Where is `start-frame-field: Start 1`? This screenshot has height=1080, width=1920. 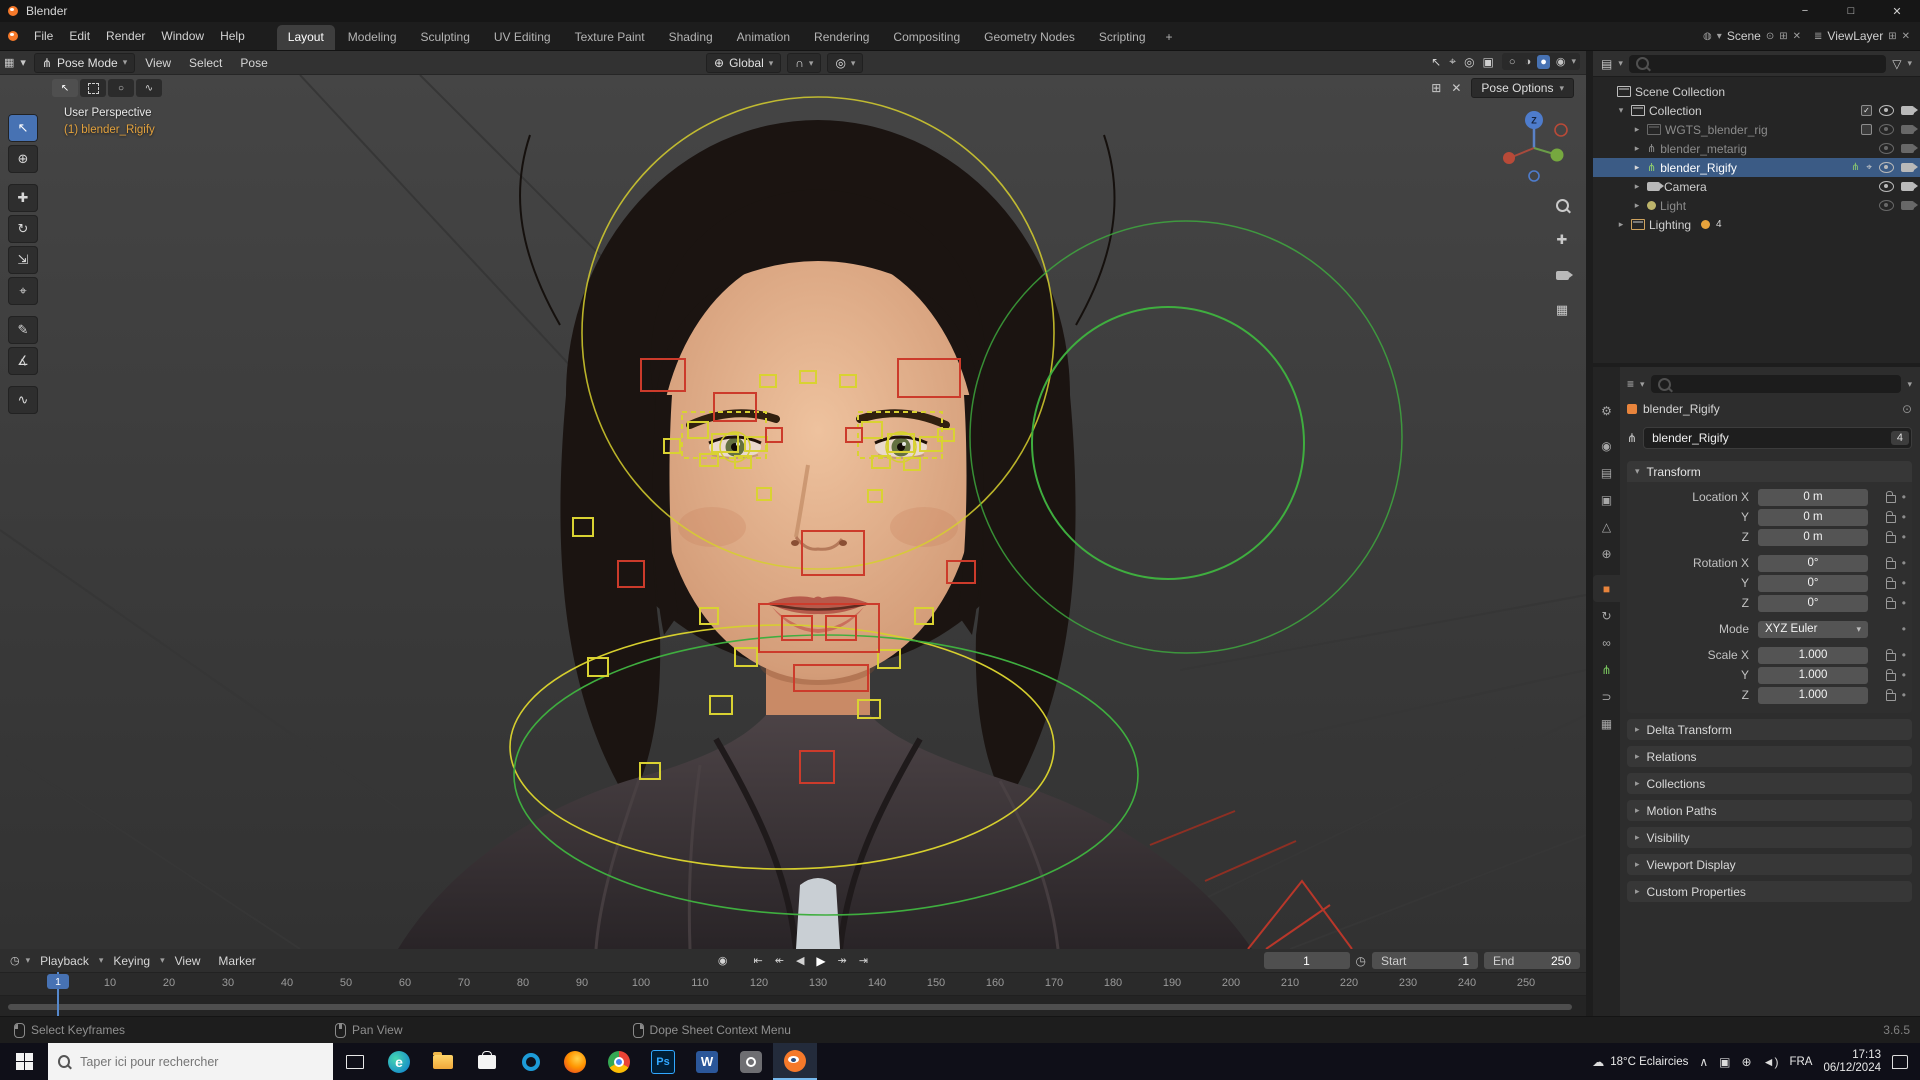
start-frame-field: Start 1 is located at coordinates (1425, 960).